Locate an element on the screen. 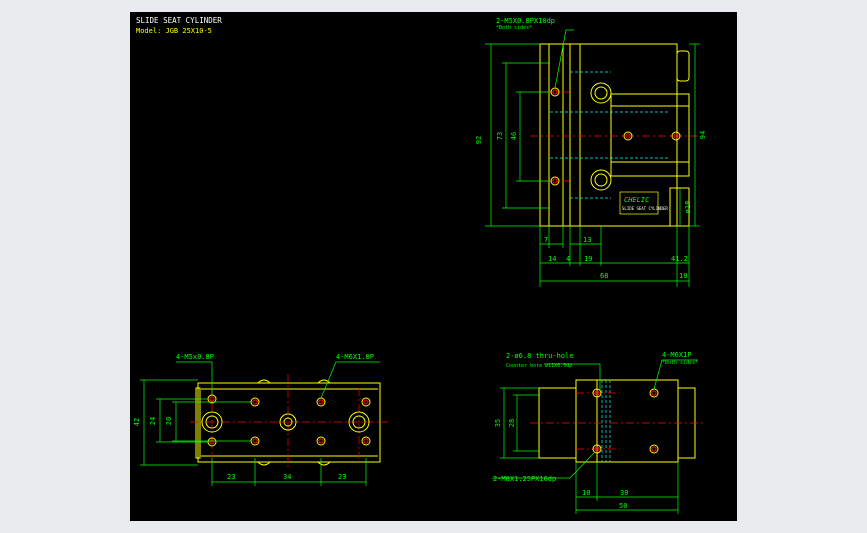  dim-4: 4 is located at coordinates (568, 259).